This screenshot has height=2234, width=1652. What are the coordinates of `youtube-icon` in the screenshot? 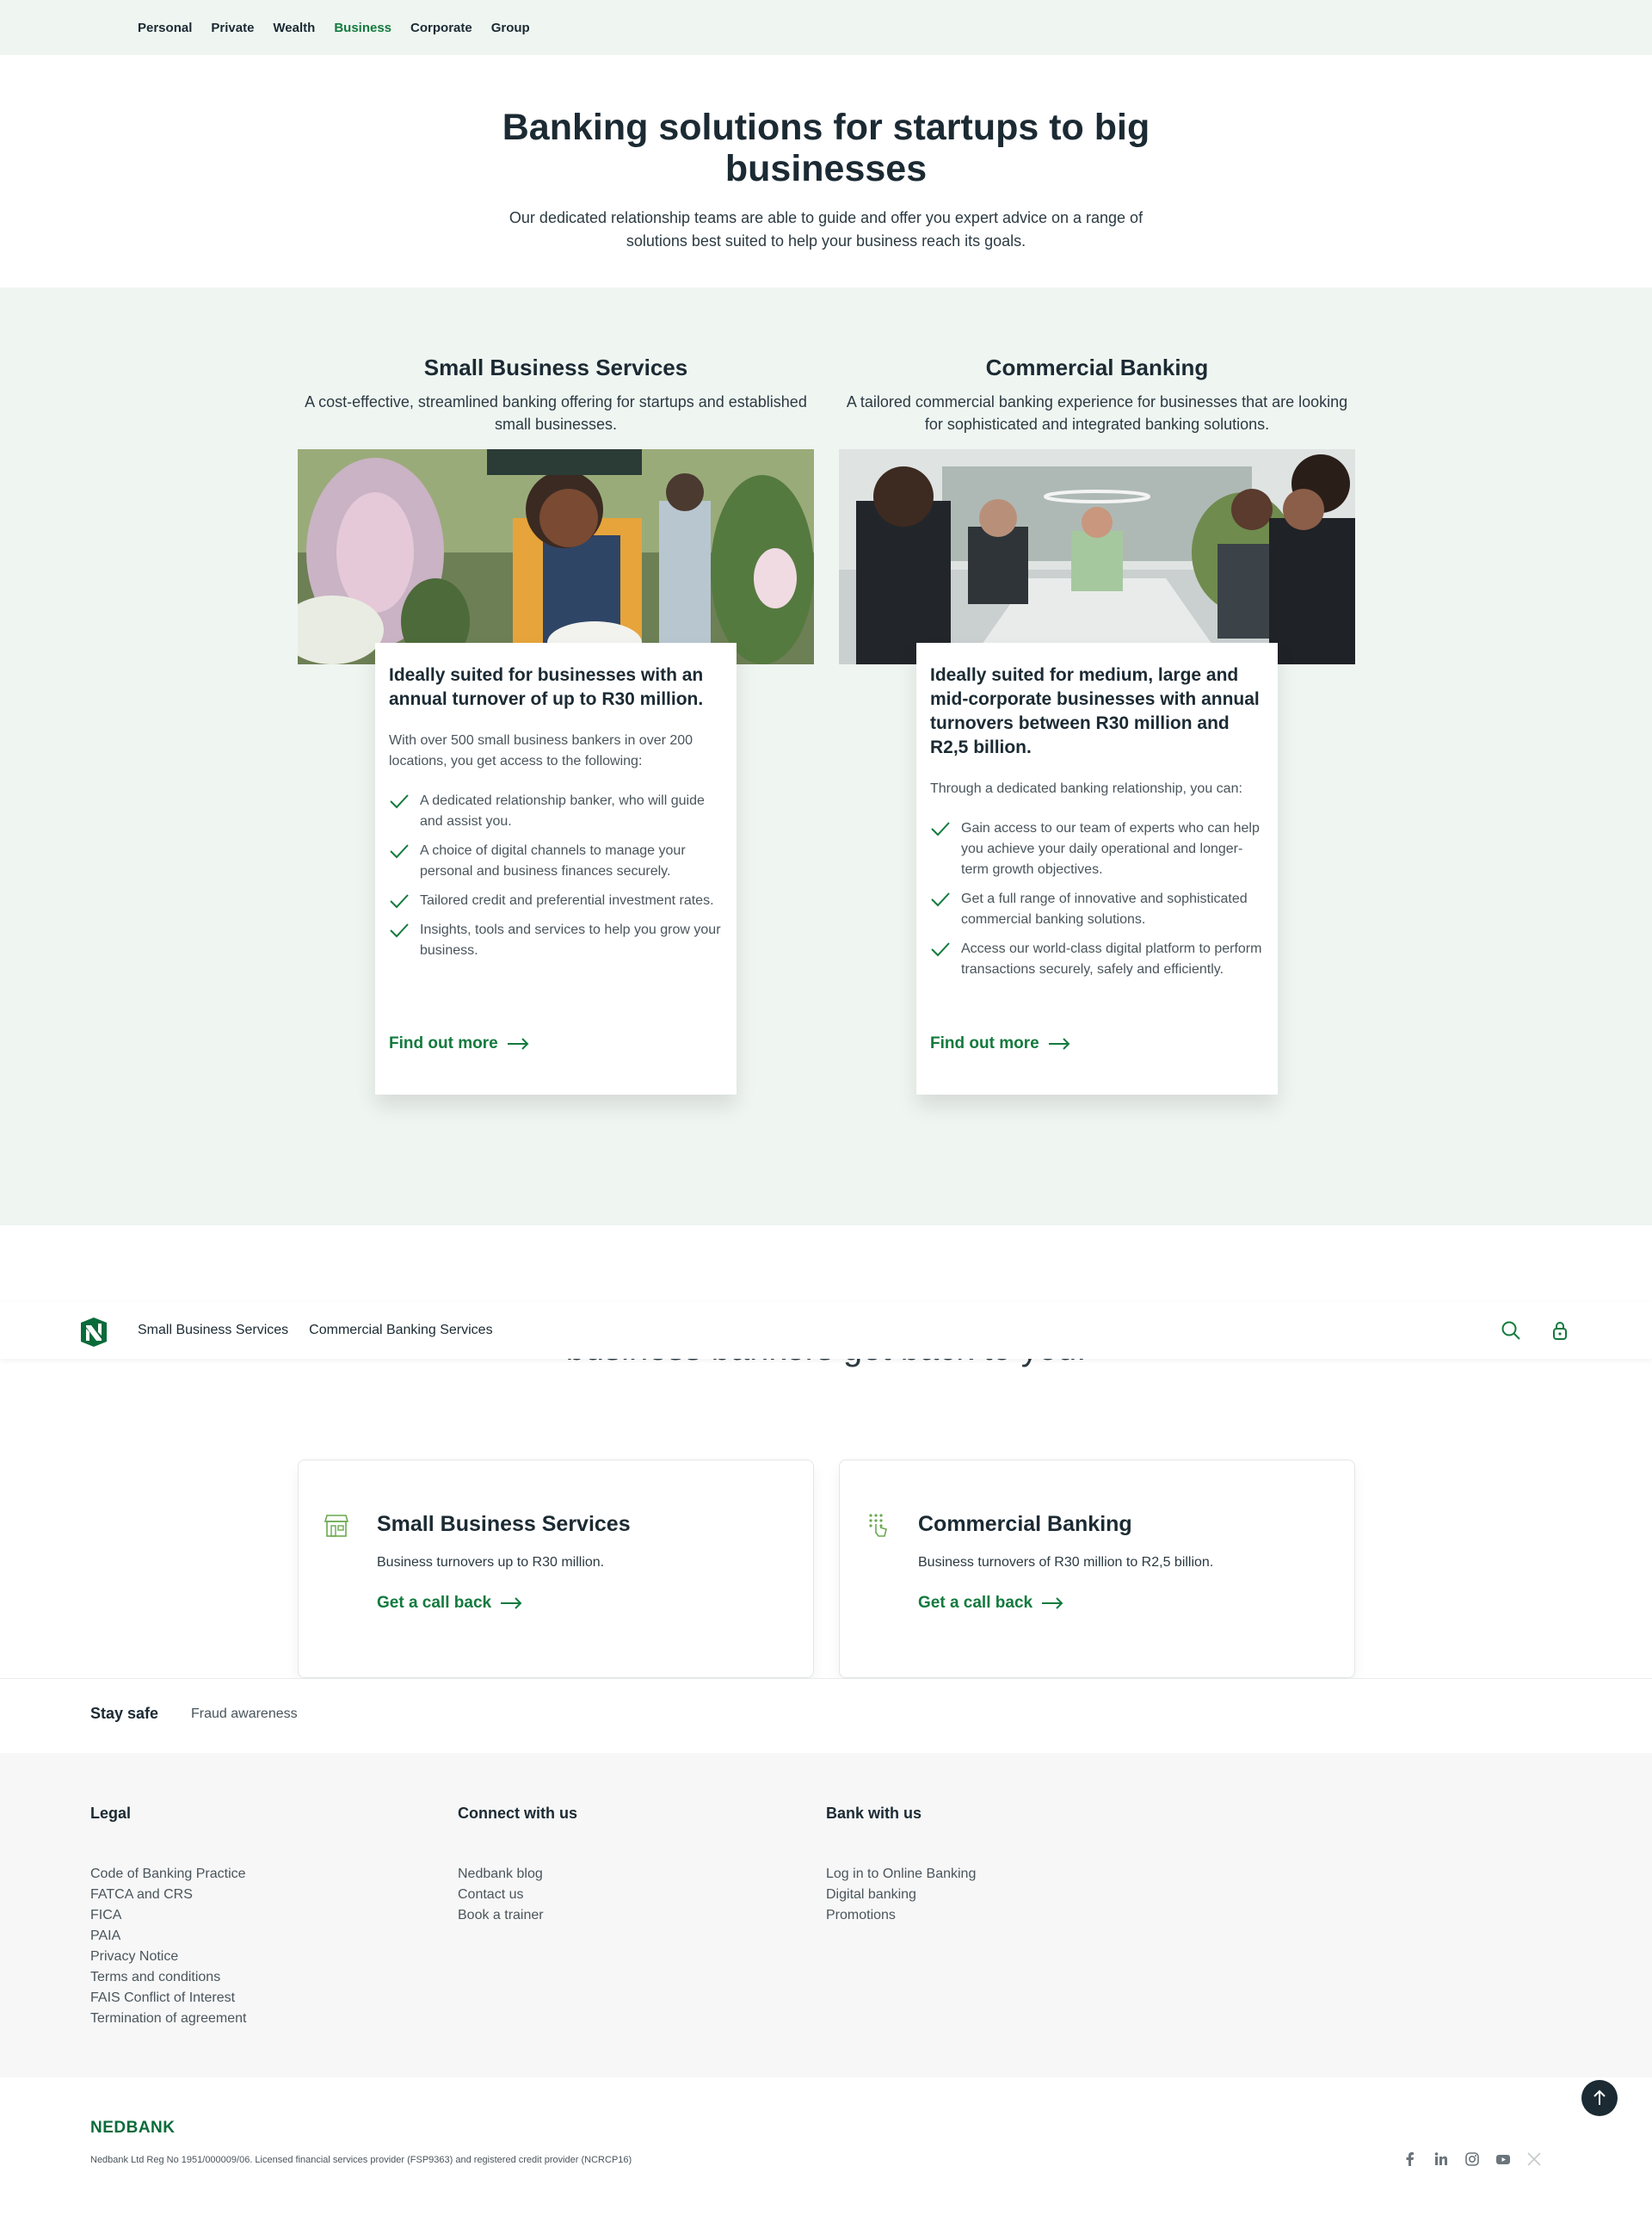 It's located at (1503, 2159).